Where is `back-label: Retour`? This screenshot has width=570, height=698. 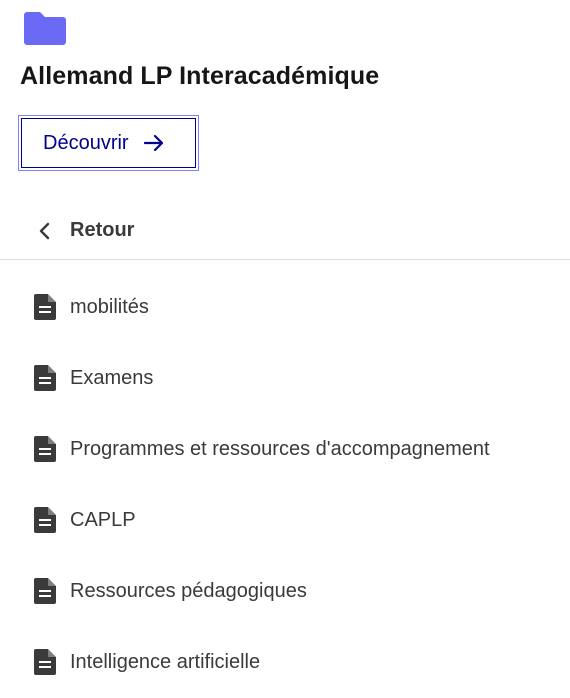
back-label: Retour is located at coordinates (102, 230).